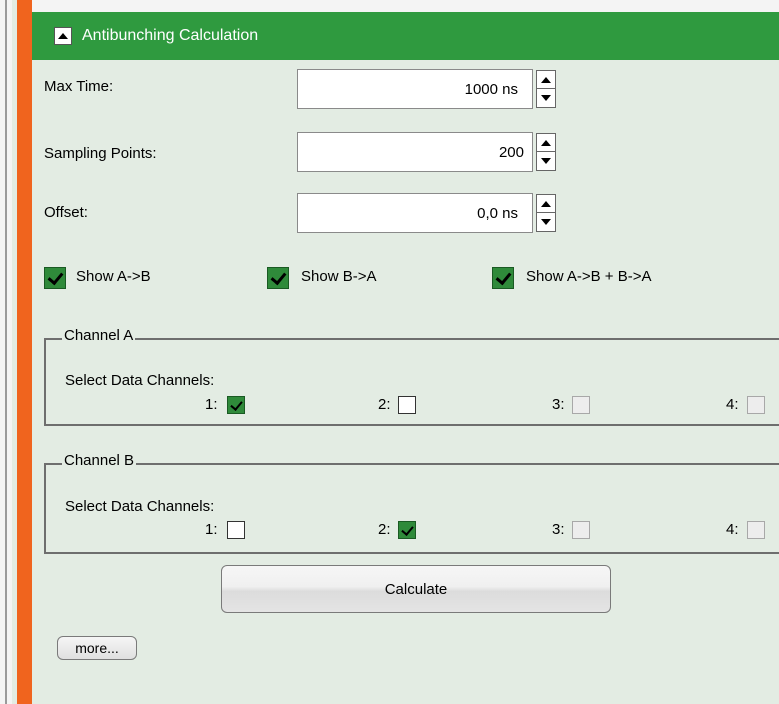  What do you see at coordinates (339, 276) in the screenshot?
I see `show-b-to-a-label: Show B->A` at bounding box center [339, 276].